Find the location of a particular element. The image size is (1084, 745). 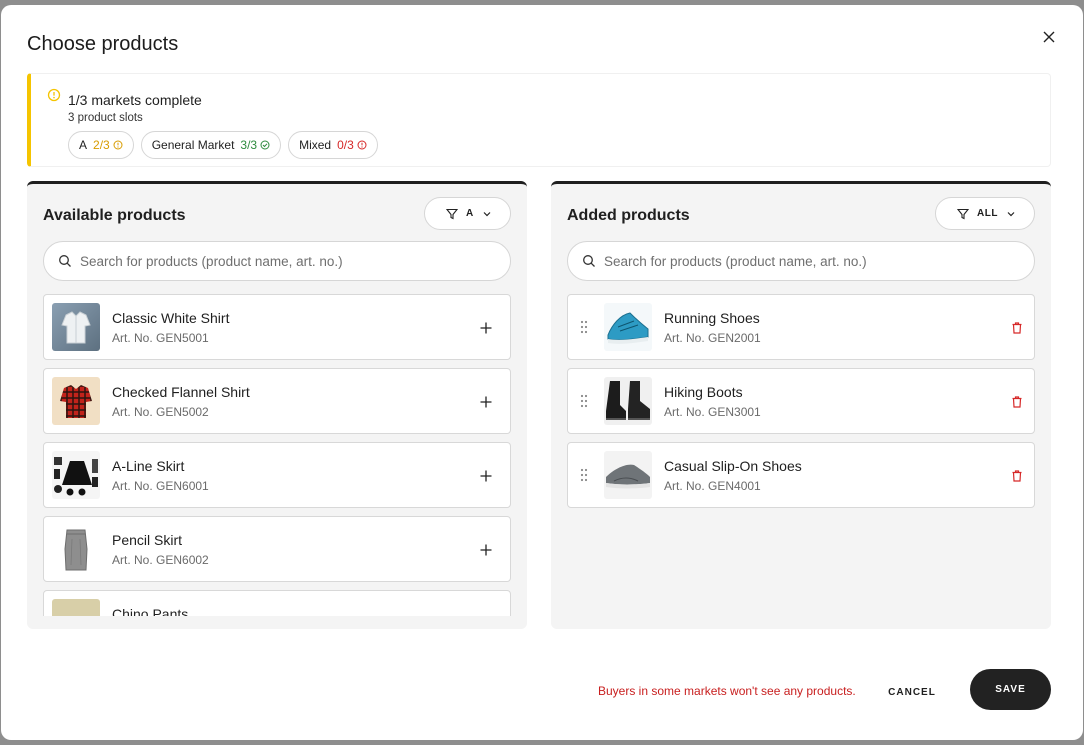

market-count: 2/3 is located at coordinates (101, 145).